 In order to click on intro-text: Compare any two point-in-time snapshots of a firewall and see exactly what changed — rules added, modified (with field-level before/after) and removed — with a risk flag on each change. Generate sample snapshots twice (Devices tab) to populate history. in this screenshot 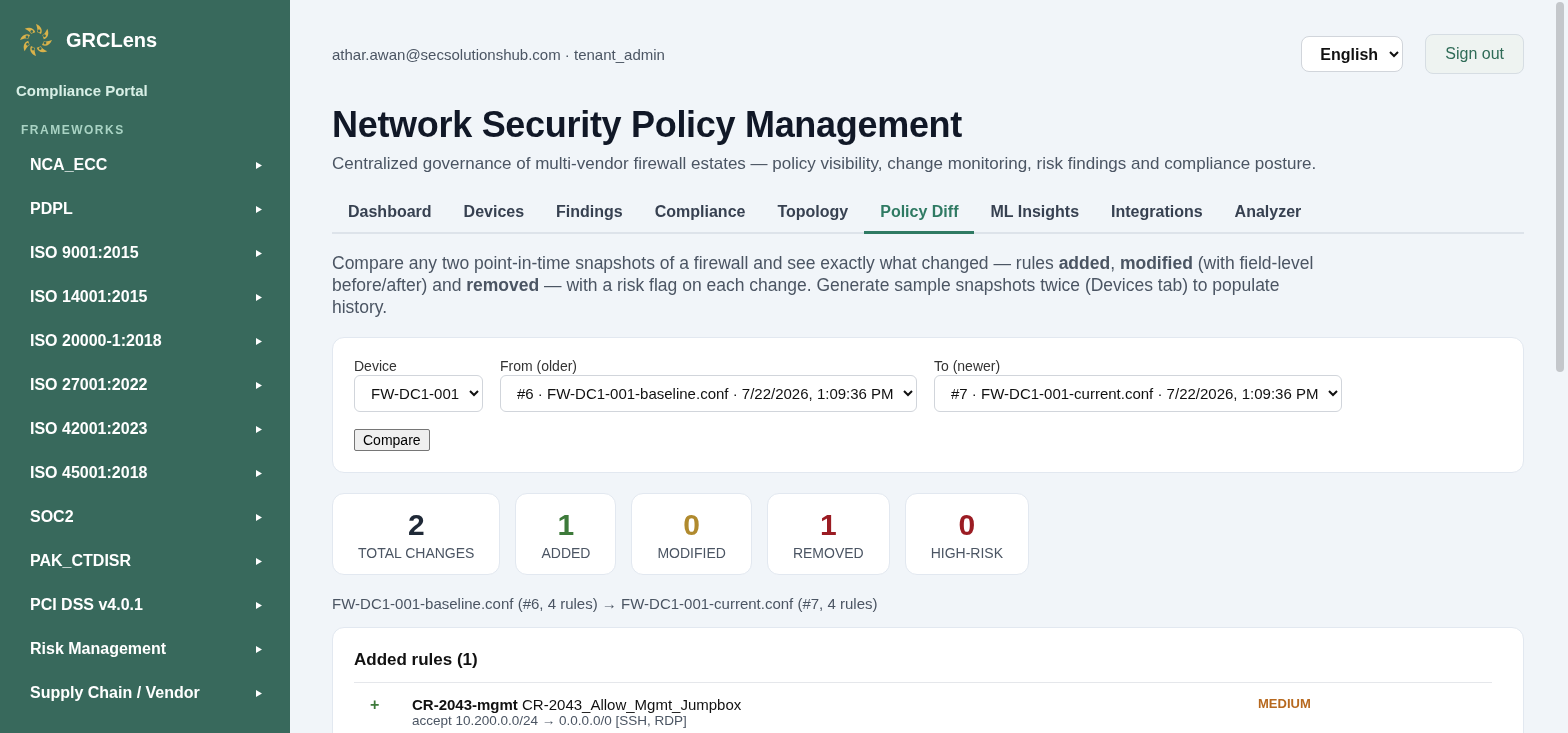, I will do `click(823, 285)`.